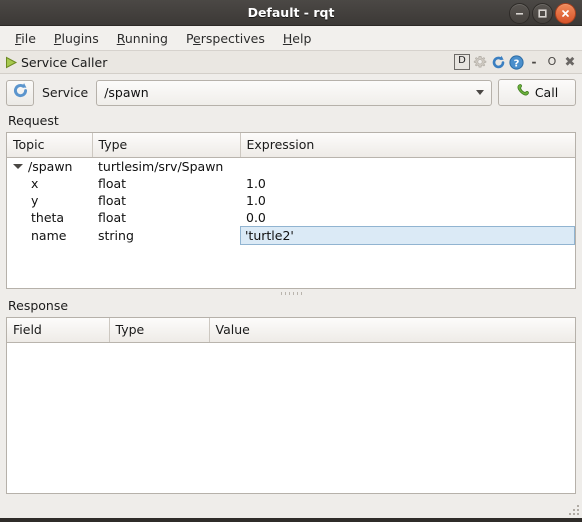 This screenshot has height=522, width=582. What do you see at coordinates (297, 38) in the screenshot?
I see `menu-help: Help` at bounding box center [297, 38].